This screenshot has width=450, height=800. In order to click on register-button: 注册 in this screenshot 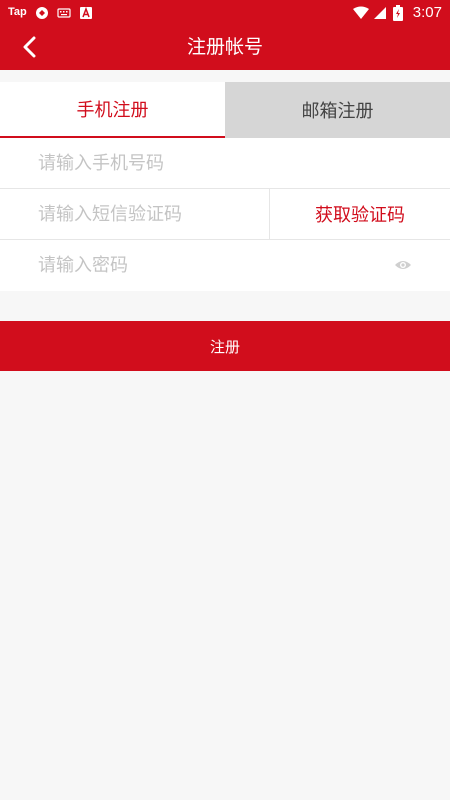, I will do `click(225, 346)`.